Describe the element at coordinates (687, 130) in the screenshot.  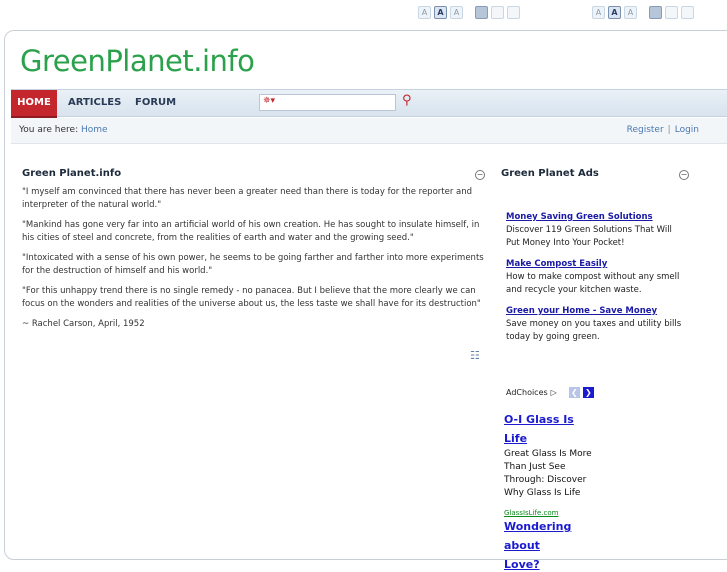
I see `login-link: Login` at that location.